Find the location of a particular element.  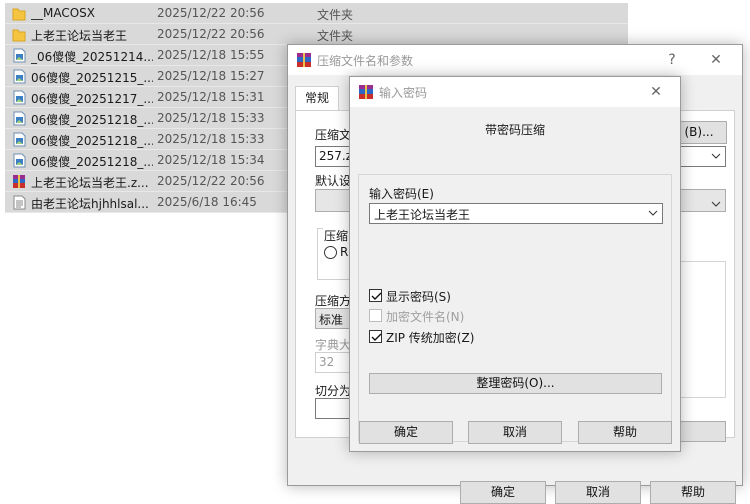

show-password-label: 显示密码(S) is located at coordinates (418, 297).